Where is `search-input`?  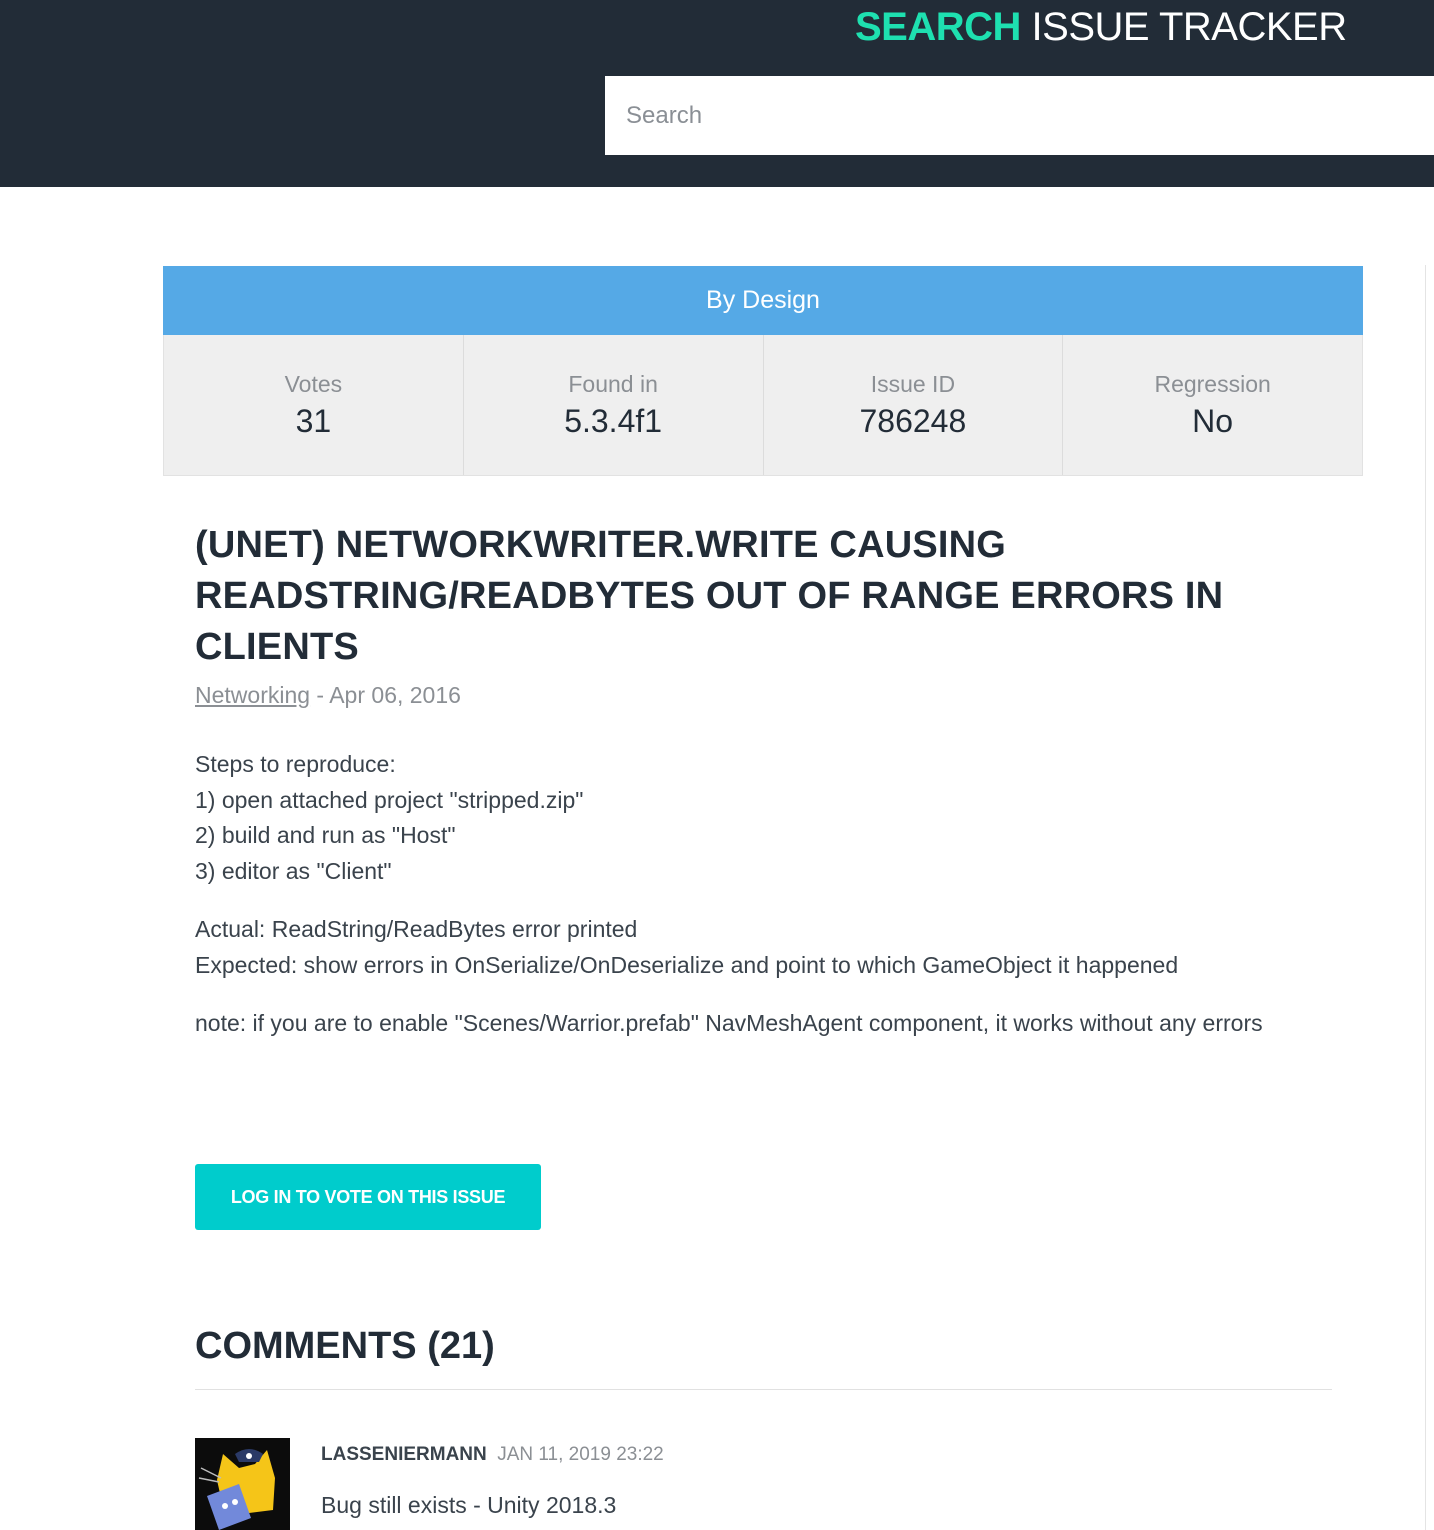
search-input is located at coordinates (1019, 115).